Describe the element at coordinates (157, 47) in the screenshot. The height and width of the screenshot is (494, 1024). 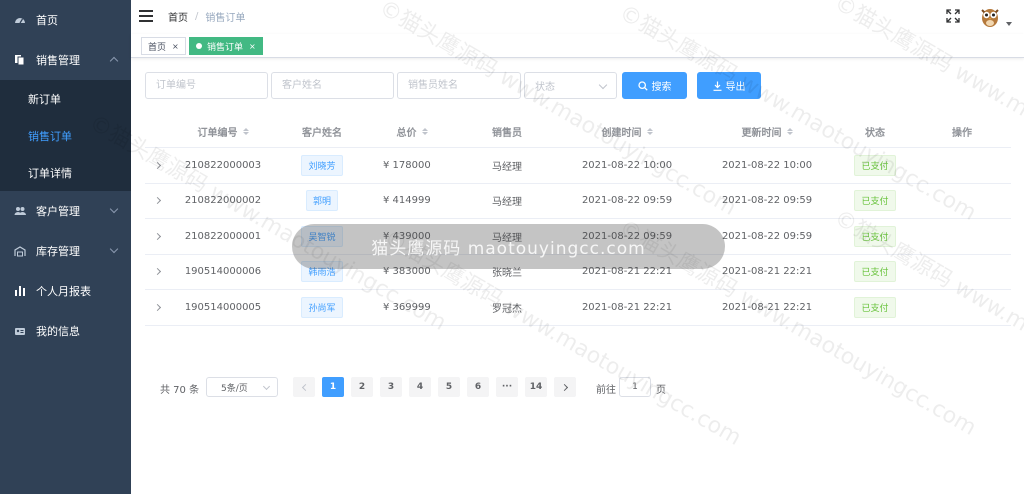
I see `tag-label: 首页` at that location.